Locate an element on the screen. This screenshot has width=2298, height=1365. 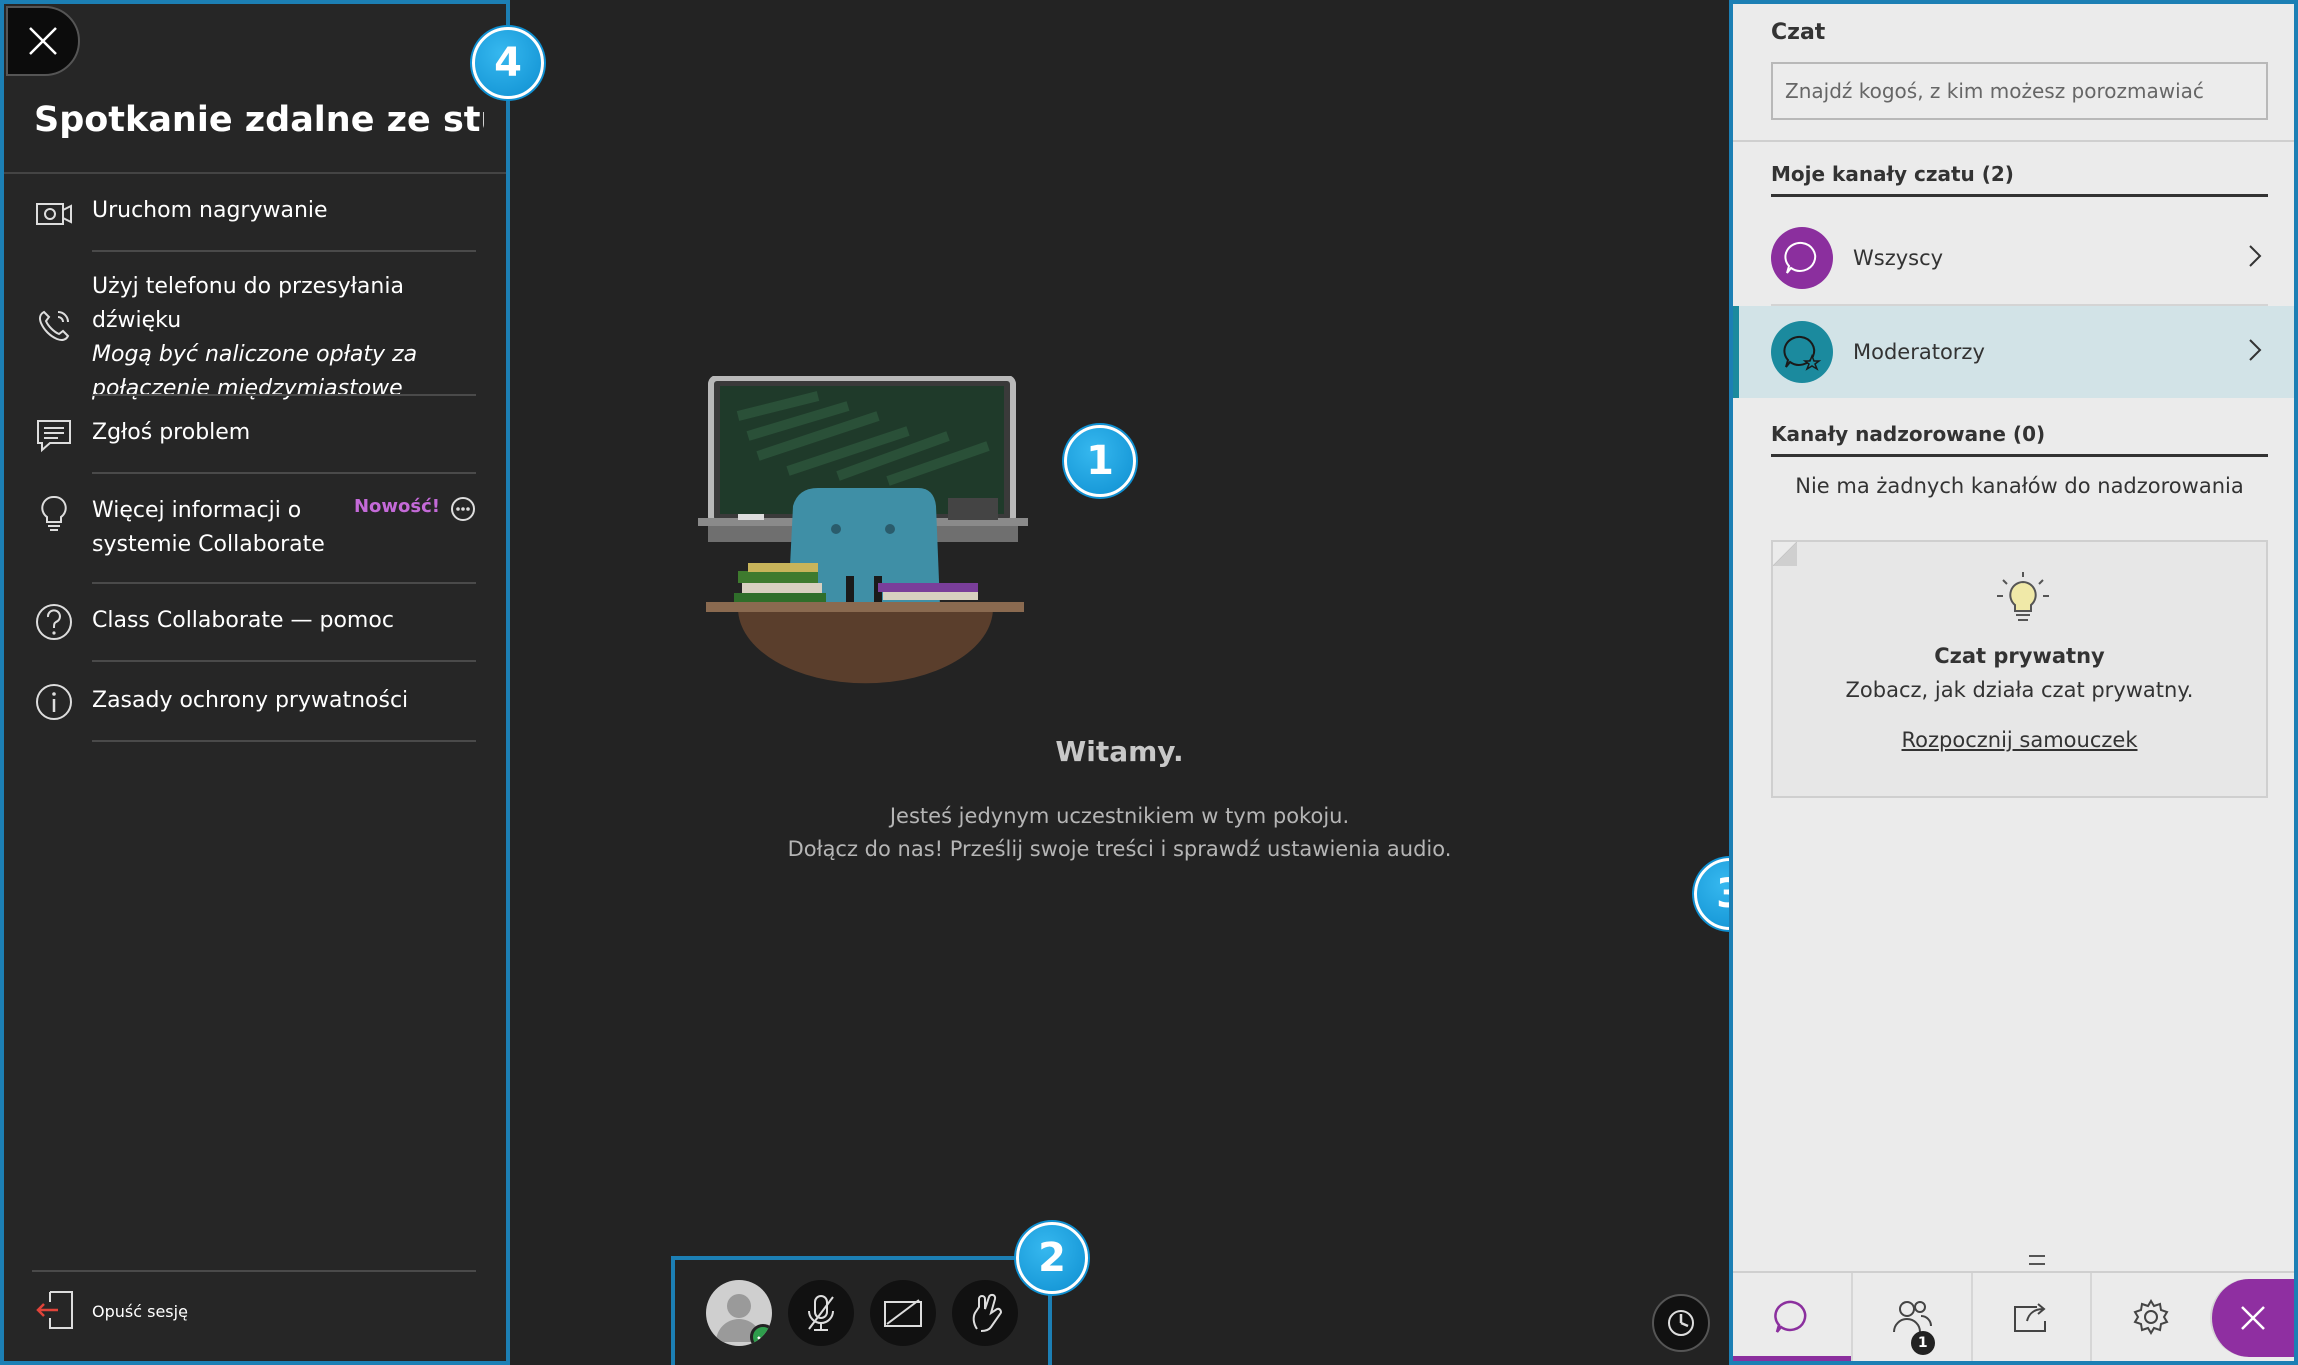
menu-item-start-recording: Uruchom nagrywanie is located at coordinates (254, 213).